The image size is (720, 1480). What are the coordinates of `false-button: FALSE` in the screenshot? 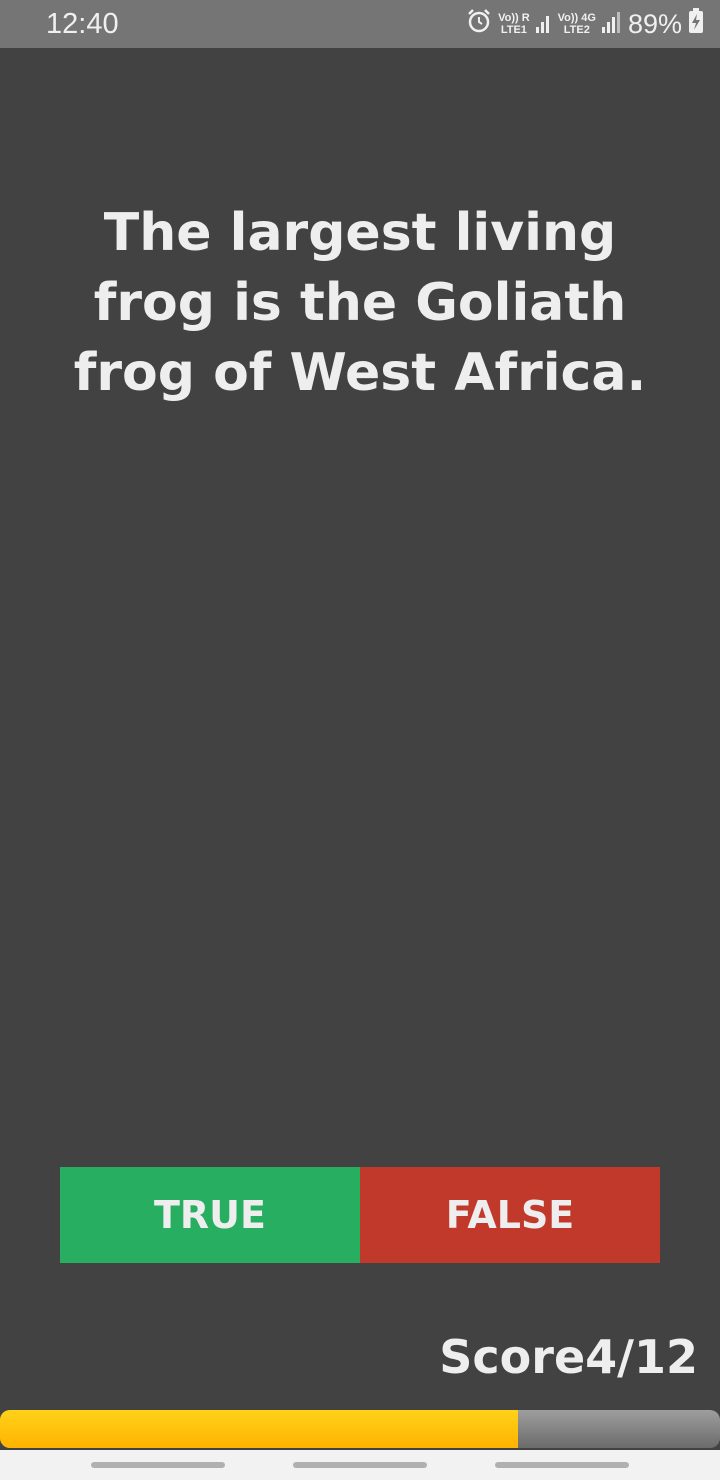 It's located at (510, 1215).